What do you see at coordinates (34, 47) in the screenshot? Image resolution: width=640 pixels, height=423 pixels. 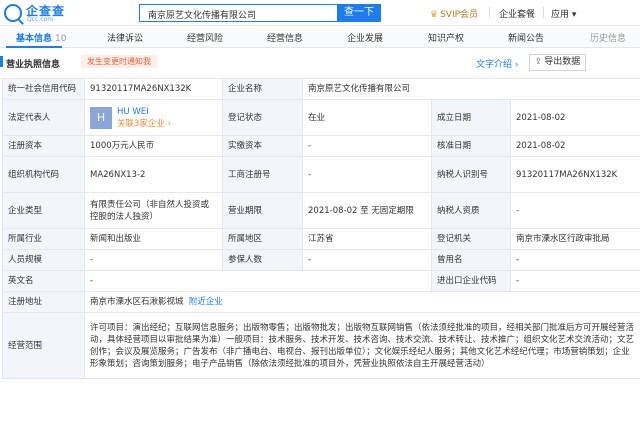 I see `active-tab-indicator` at bounding box center [34, 47].